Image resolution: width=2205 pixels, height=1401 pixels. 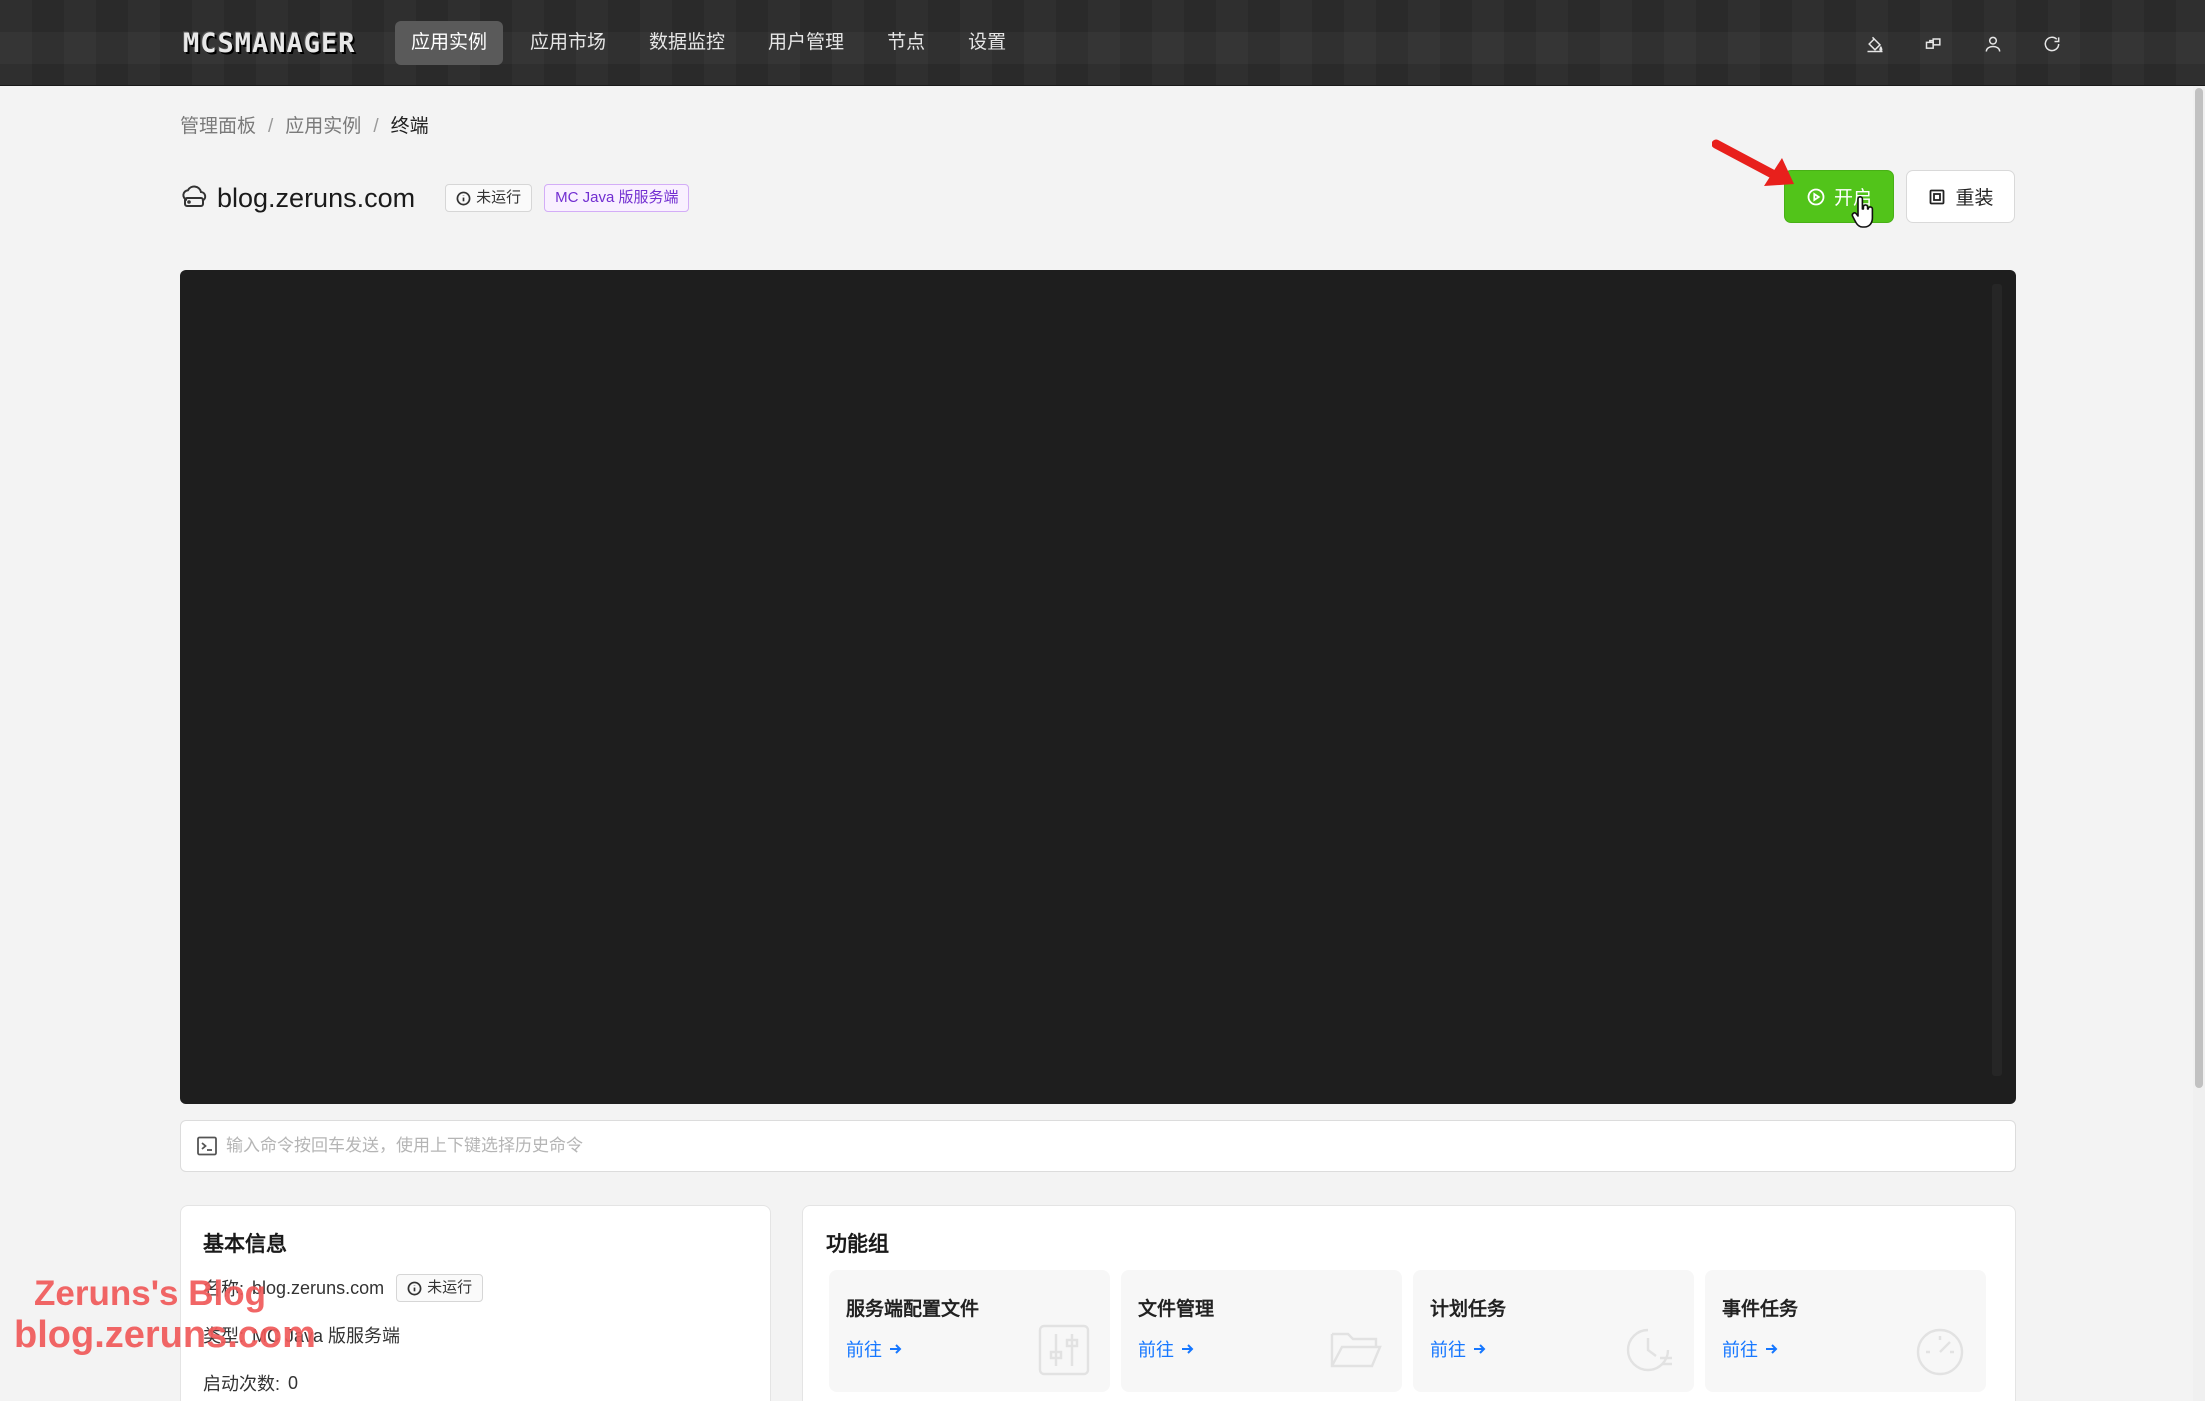 I want to click on watermark-blog-name: Zeruns's Blog, so click(x=150, y=1293).